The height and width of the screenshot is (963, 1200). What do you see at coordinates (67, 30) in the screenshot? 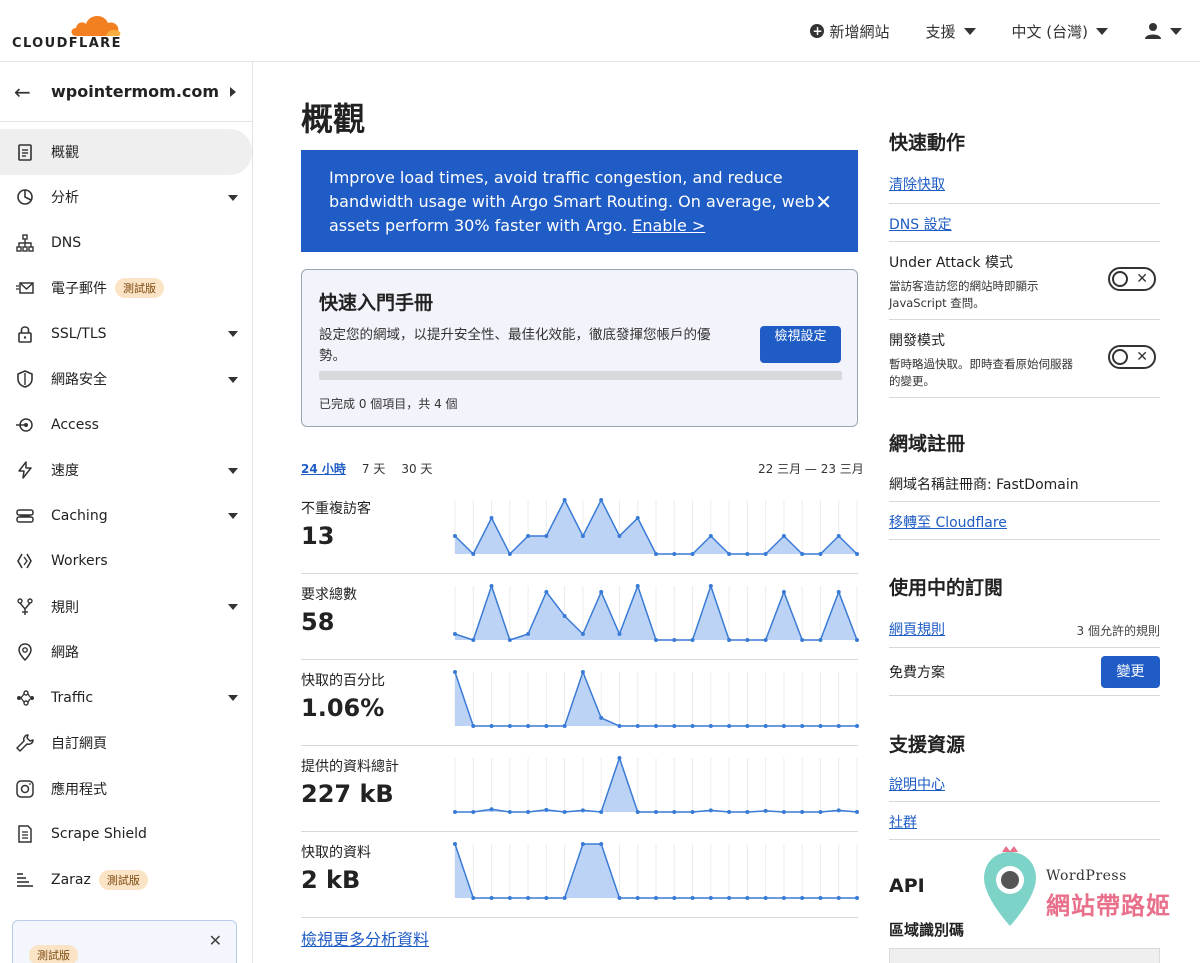
I see `cloudflare-logo: CLOUDFLARE` at bounding box center [67, 30].